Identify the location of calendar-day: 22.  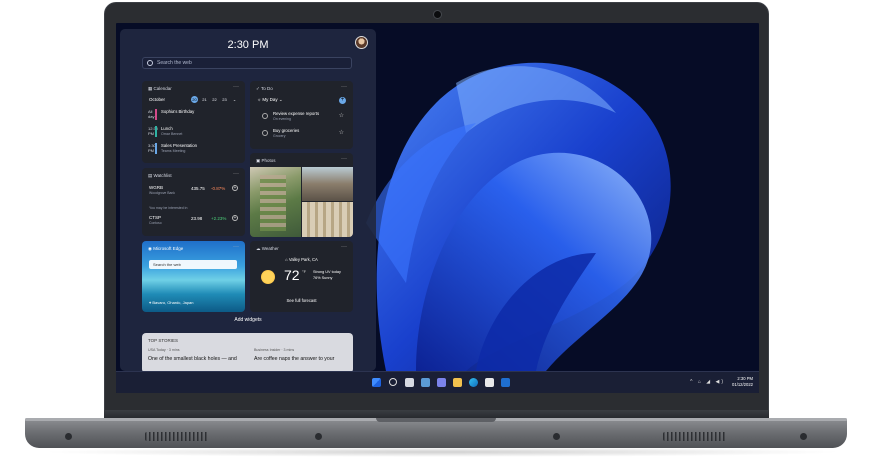
(214, 99).